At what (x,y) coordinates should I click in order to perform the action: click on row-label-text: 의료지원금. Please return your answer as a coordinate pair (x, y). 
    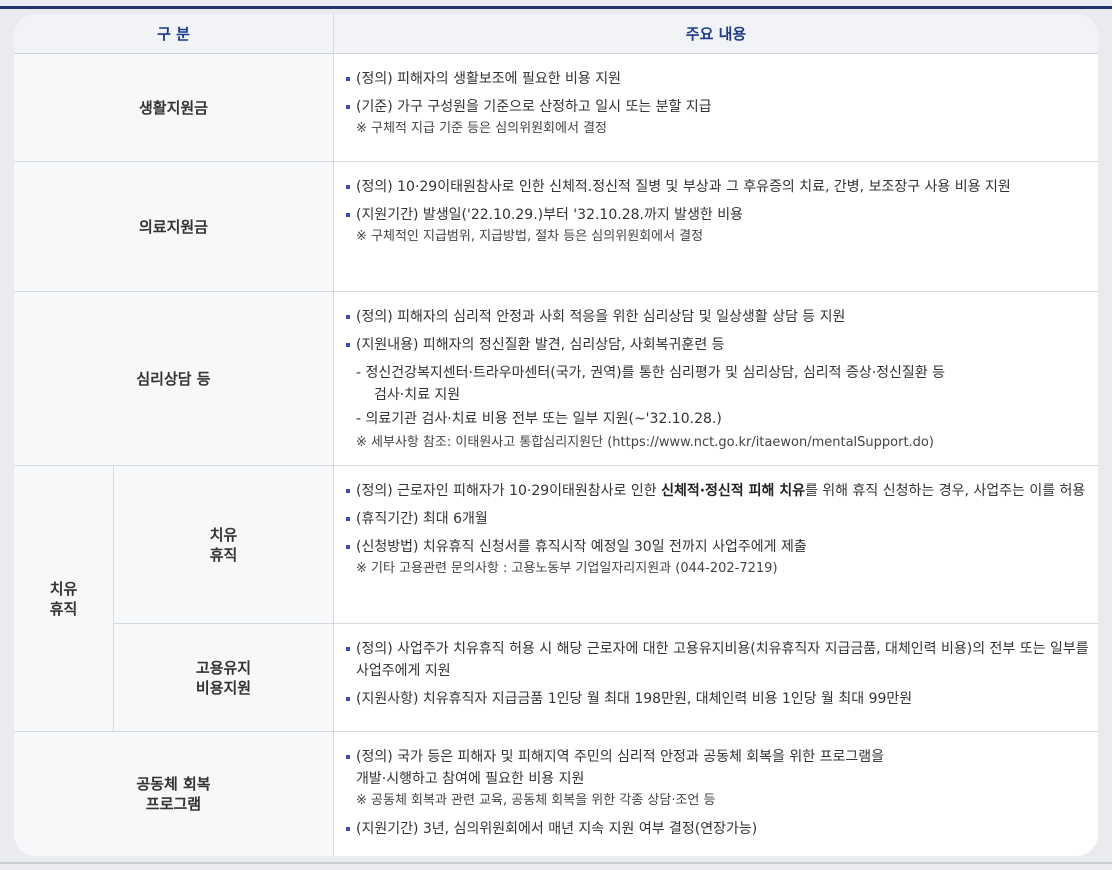
    Looking at the image, I should click on (173, 226).